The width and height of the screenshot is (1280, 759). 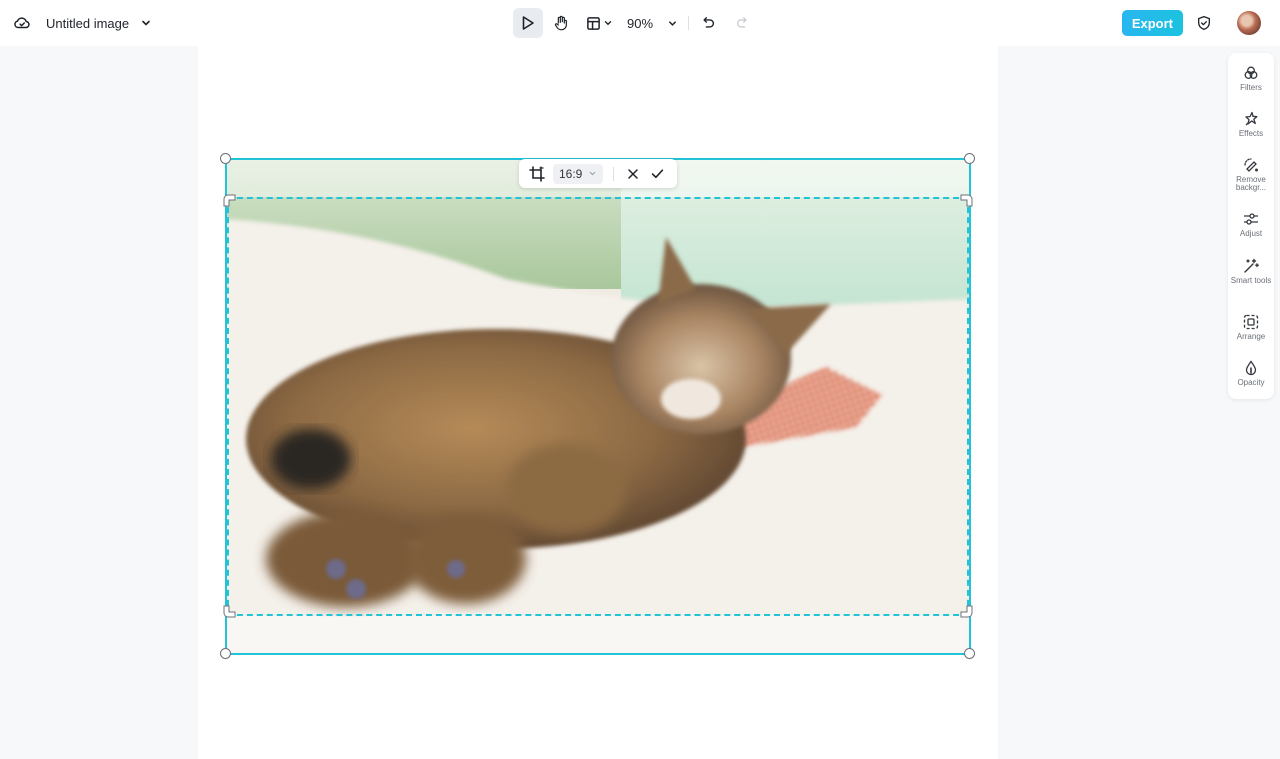 I want to click on adjust-icon, so click(x=1251, y=219).